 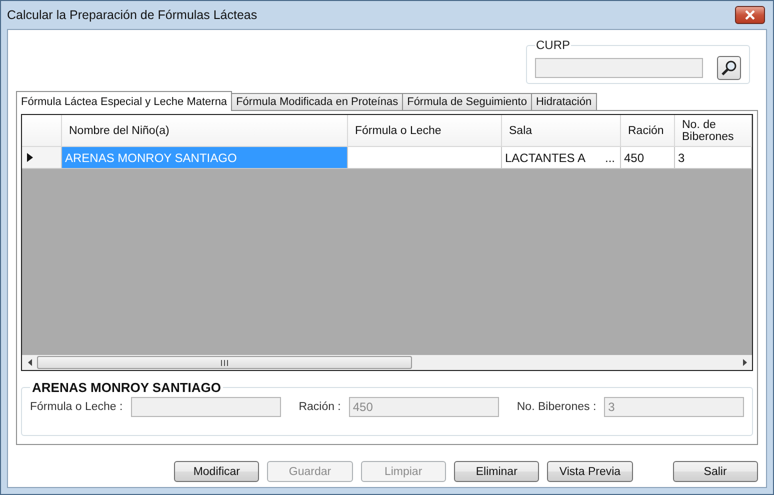 What do you see at coordinates (30, 157) in the screenshot?
I see `row-pointer-icon` at bounding box center [30, 157].